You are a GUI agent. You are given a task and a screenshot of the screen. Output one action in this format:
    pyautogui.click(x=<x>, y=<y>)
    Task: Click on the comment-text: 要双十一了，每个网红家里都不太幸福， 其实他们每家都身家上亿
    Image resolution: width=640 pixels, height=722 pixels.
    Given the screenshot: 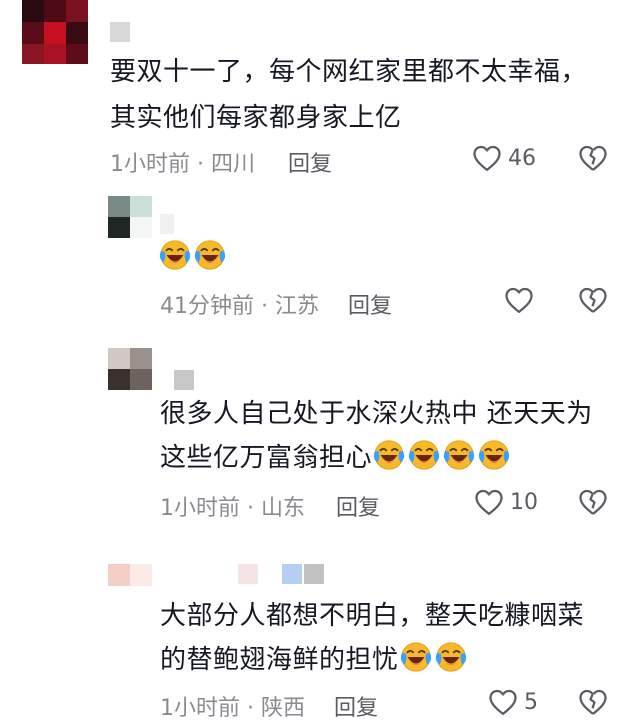 What is the action you would take?
    pyautogui.click(x=348, y=95)
    